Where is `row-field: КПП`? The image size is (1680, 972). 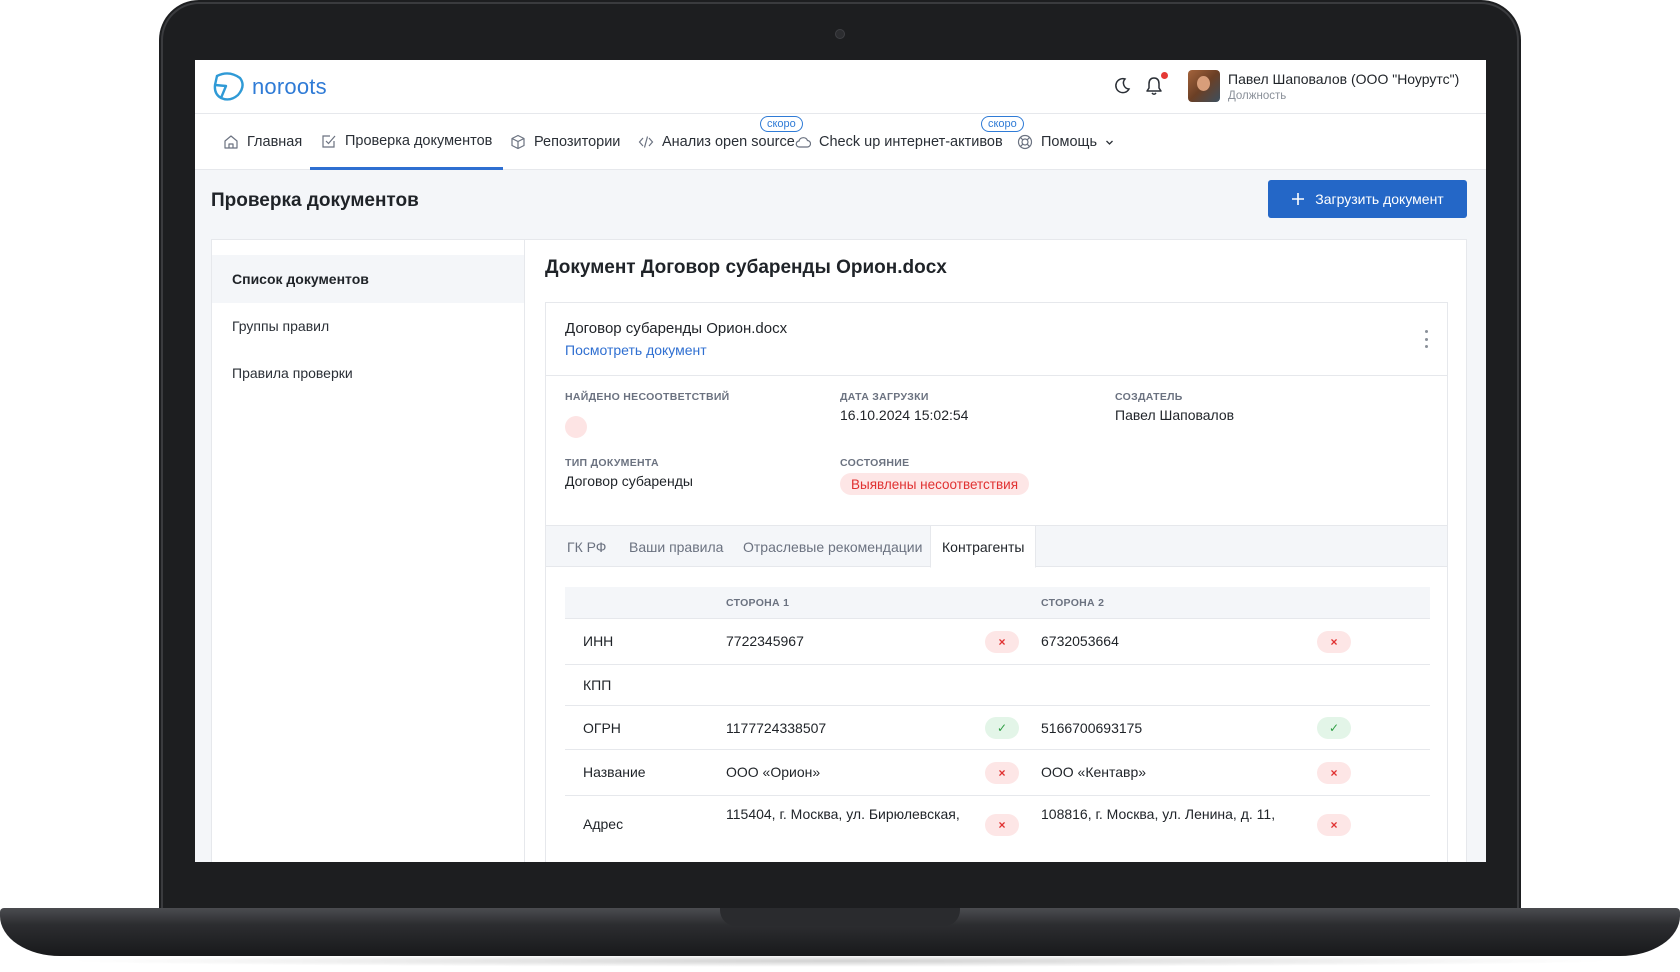 row-field: КПП is located at coordinates (597, 685).